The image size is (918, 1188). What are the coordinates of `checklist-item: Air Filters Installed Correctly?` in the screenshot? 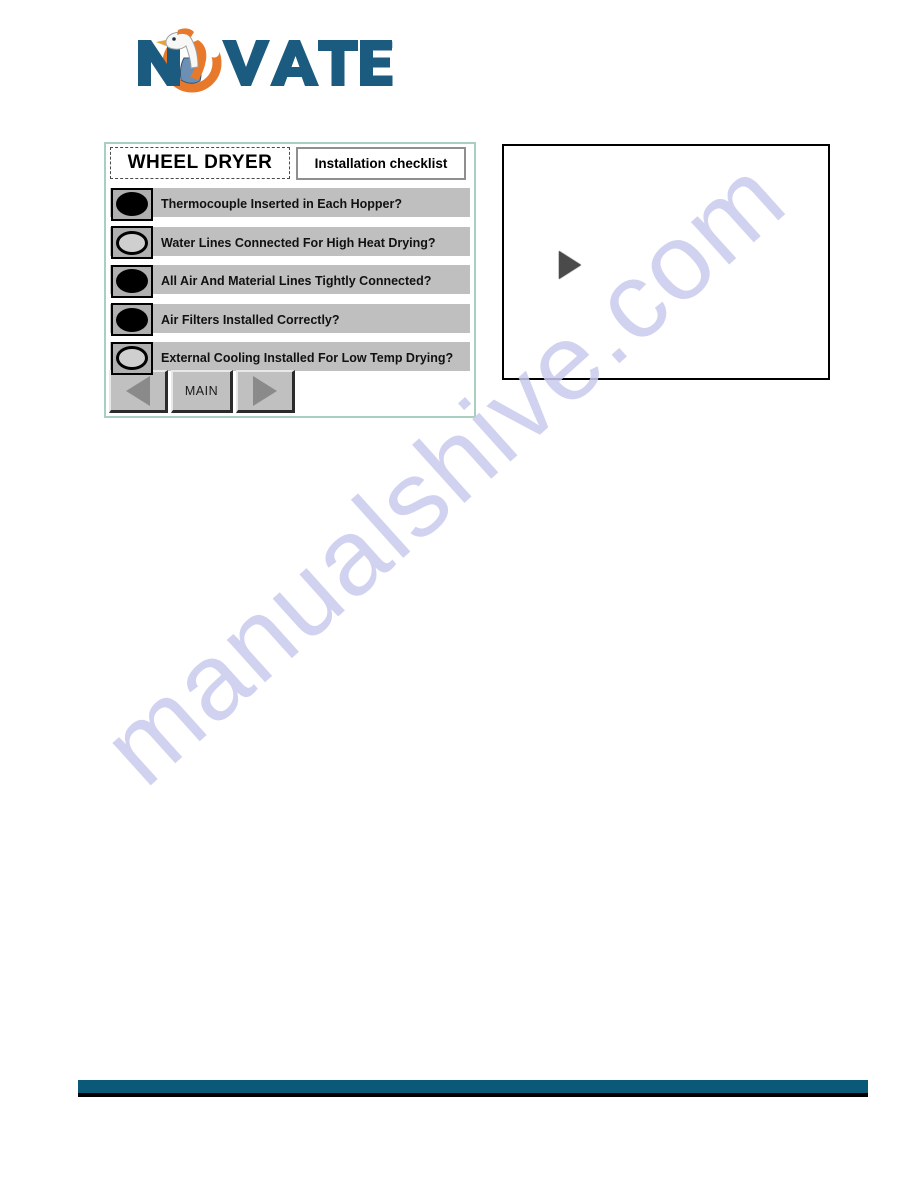 It's located at (290, 320).